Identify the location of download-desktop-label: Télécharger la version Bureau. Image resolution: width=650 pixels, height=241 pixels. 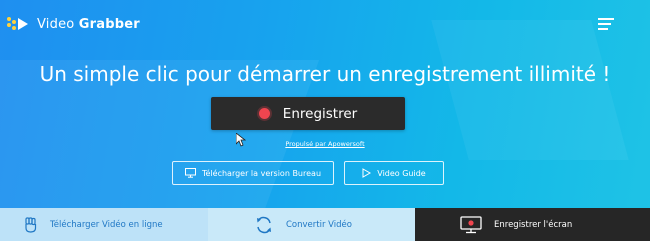
(261, 173).